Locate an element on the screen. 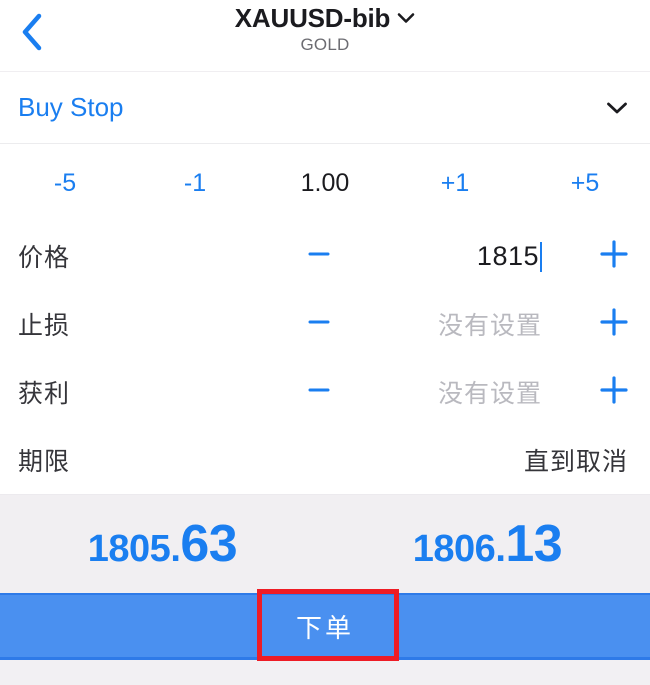 The height and width of the screenshot is (685, 650). volume-stepper-row: -5 -1 1.00 +1 +5 is located at coordinates (325, 183).